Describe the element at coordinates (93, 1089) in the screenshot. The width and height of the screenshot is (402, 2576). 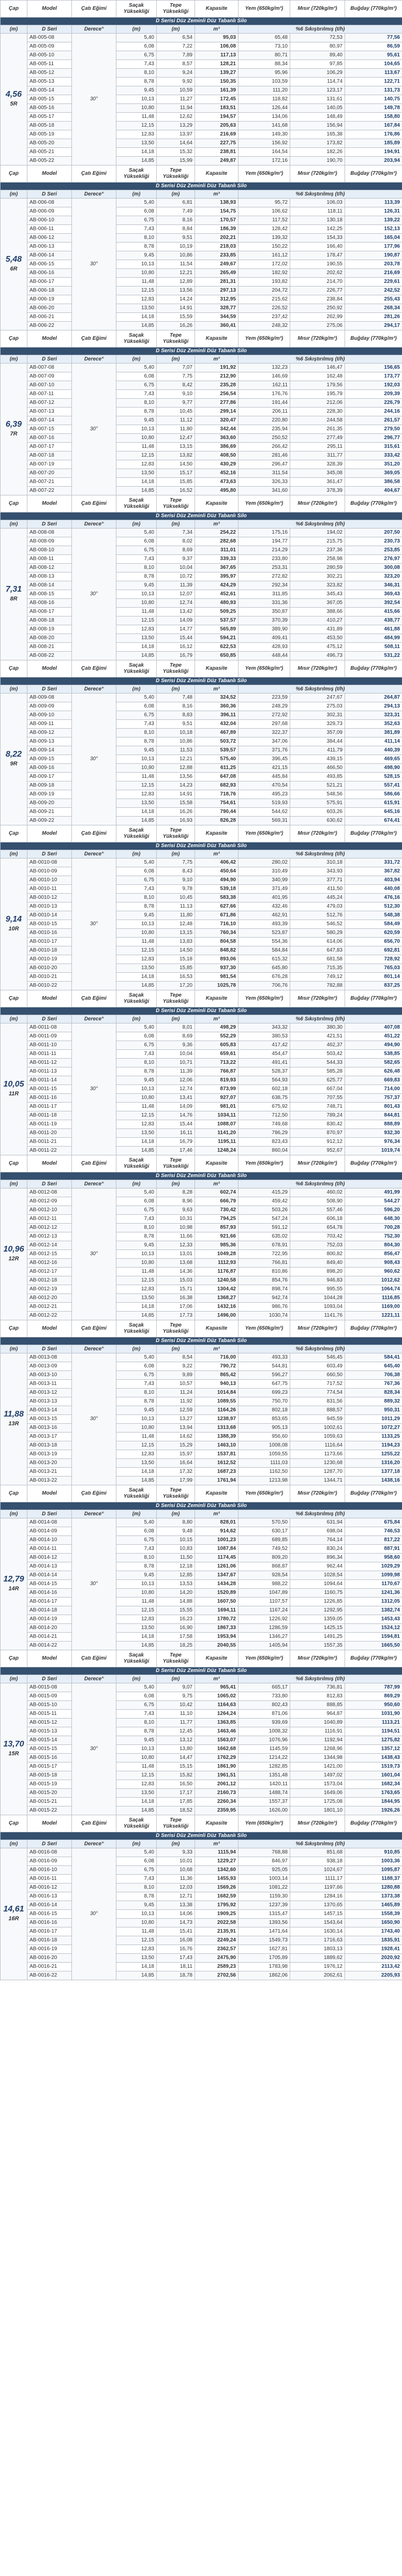
I see `roof-angle-cell: 30°` at that location.